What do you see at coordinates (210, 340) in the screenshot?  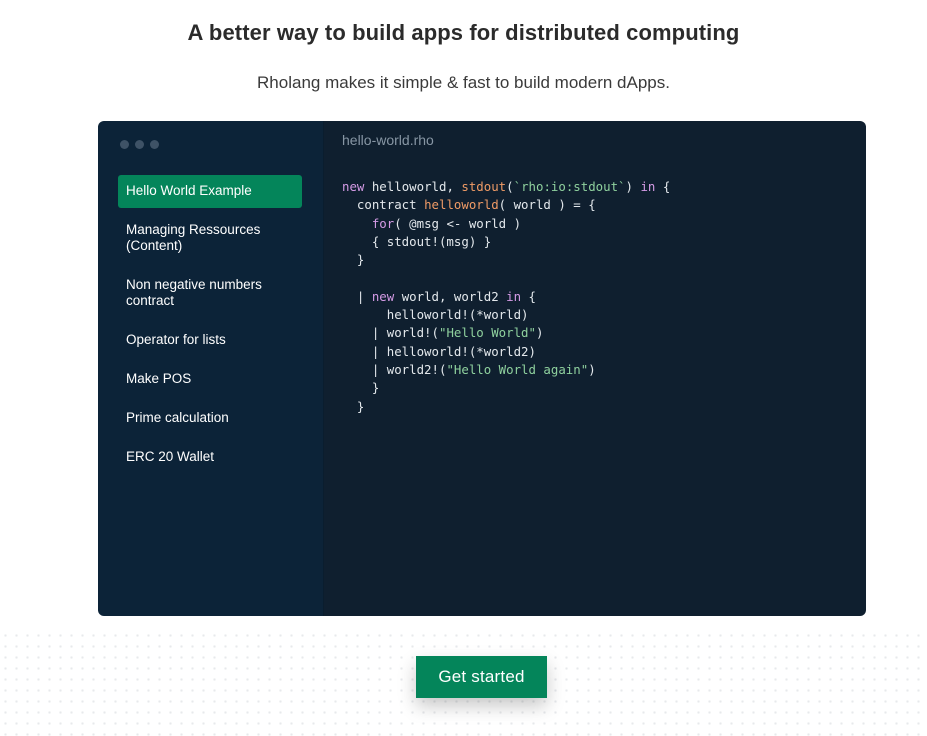 I see `sidebar-item-operator-for-lists: Operator for lists` at bounding box center [210, 340].